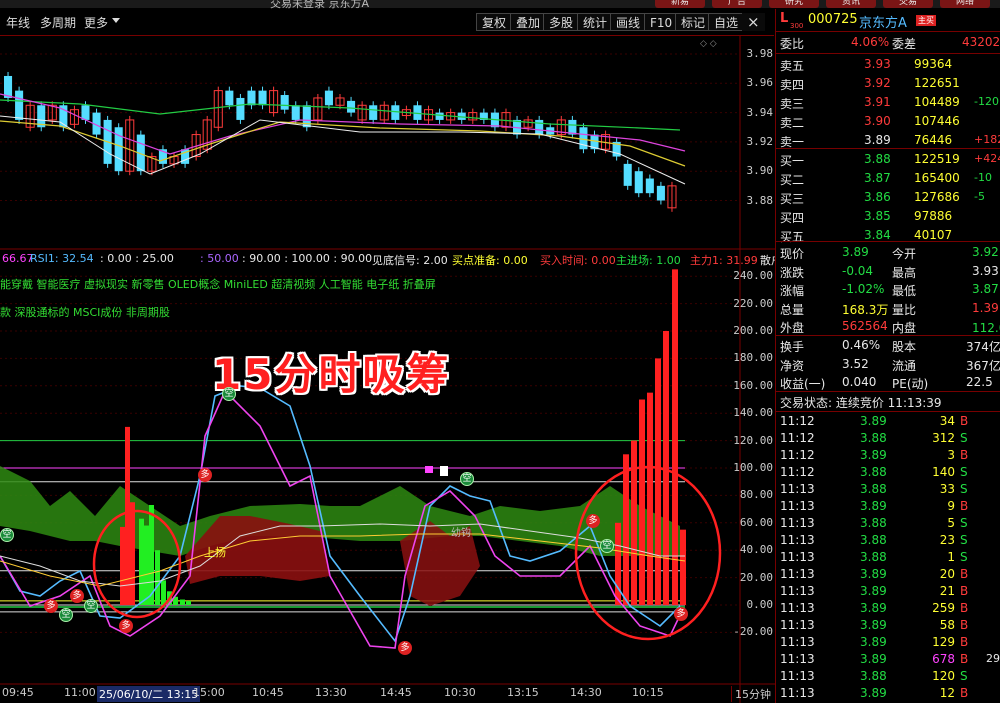 The width and height of the screenshot is (1000, 703). What do you see at coordinates (760, 112) in the screenshot?
I see `price-tick-label: 3.94` at bounding box center [760, 112].